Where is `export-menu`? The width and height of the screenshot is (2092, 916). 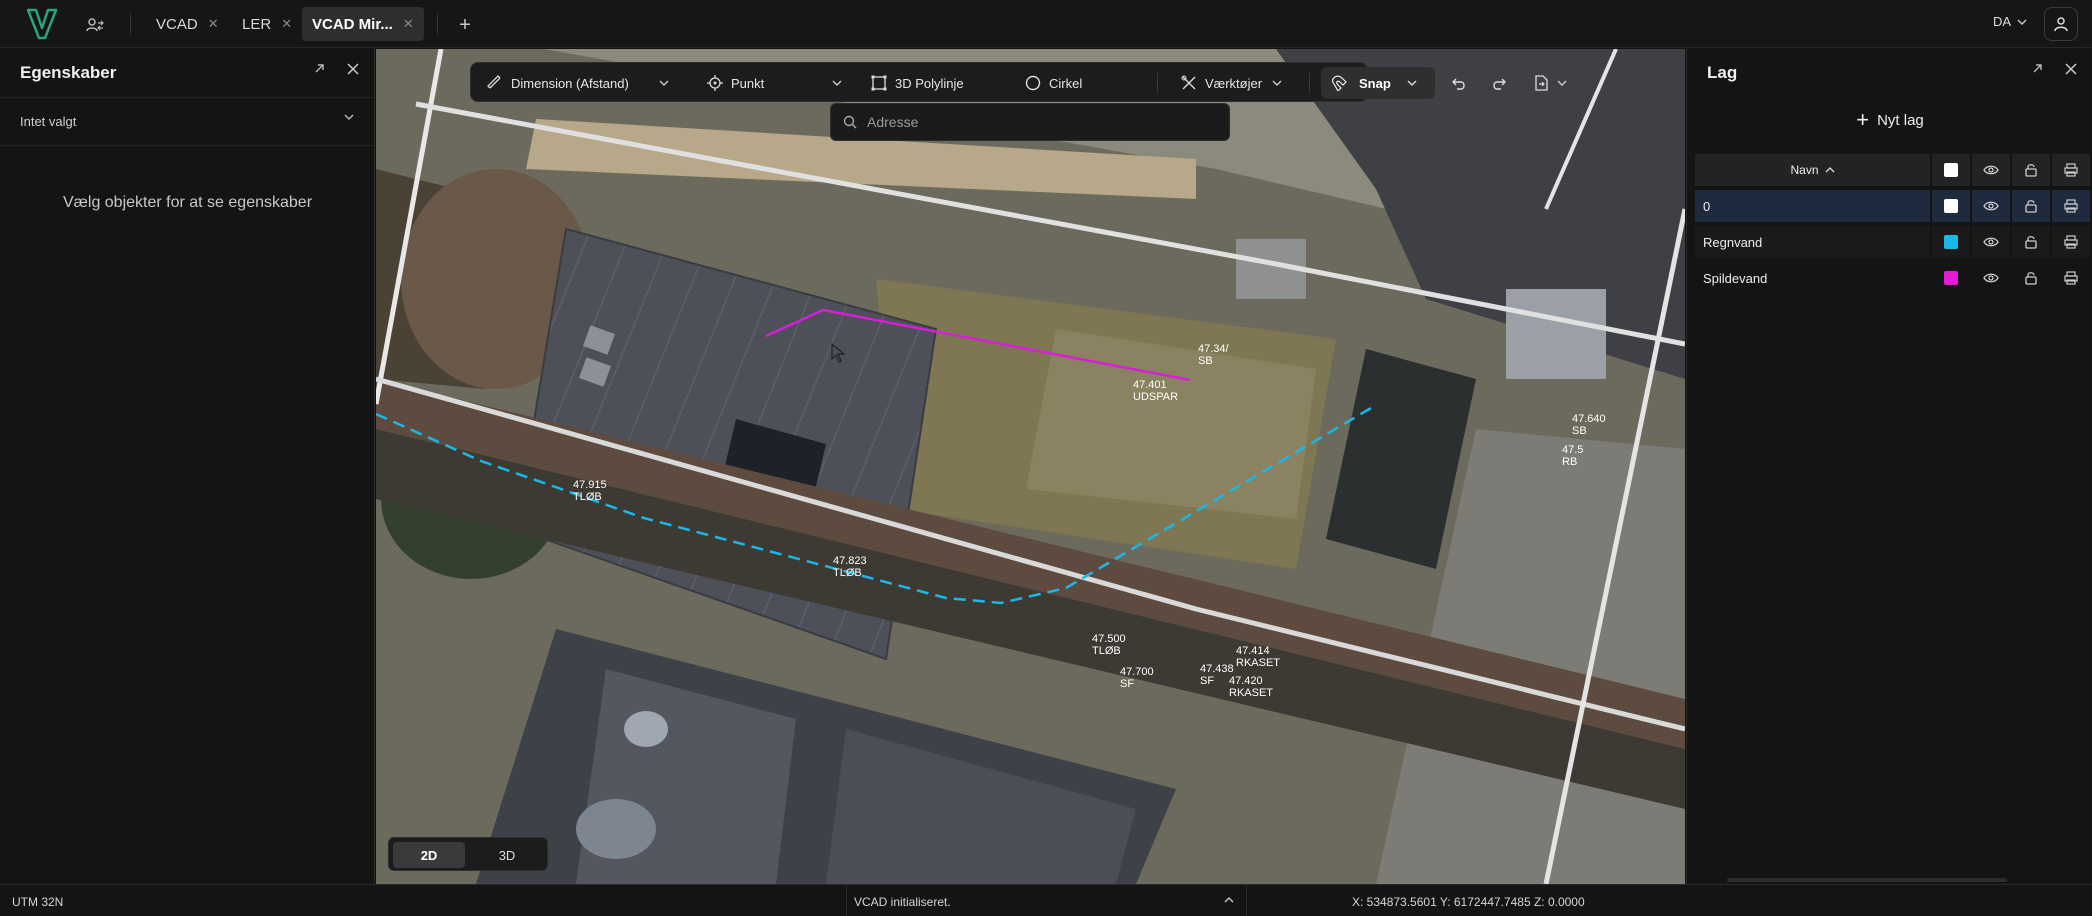
export-menu is located at coordinates (1550, 83).